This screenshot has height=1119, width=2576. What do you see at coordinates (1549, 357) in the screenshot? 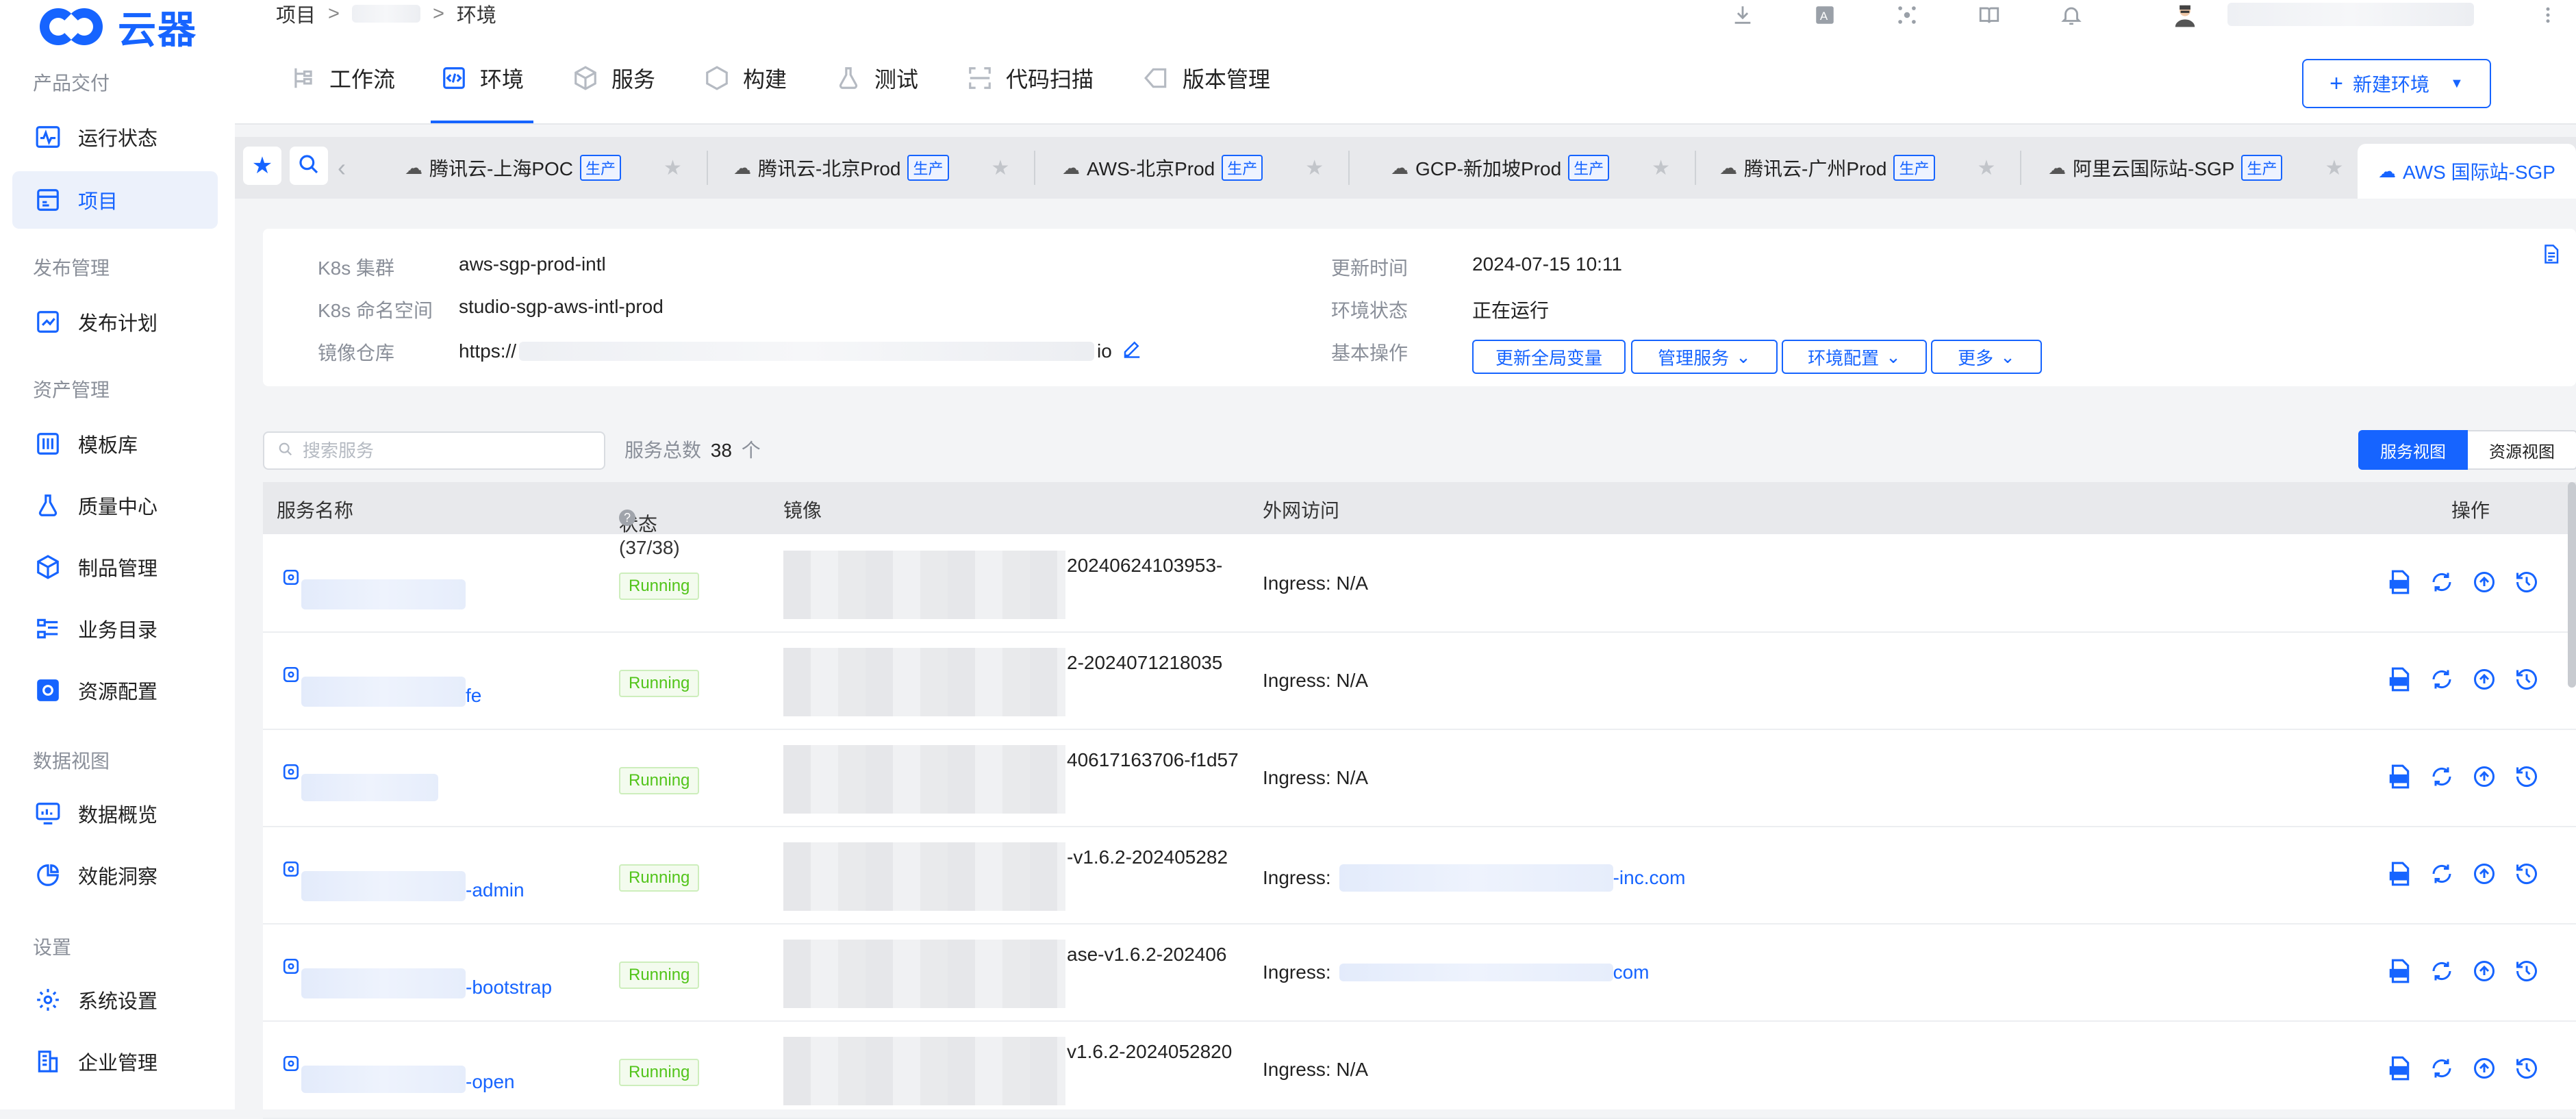
I see `update-global-vars-button: 更新全局变量` at bounding box center [1549, 357].